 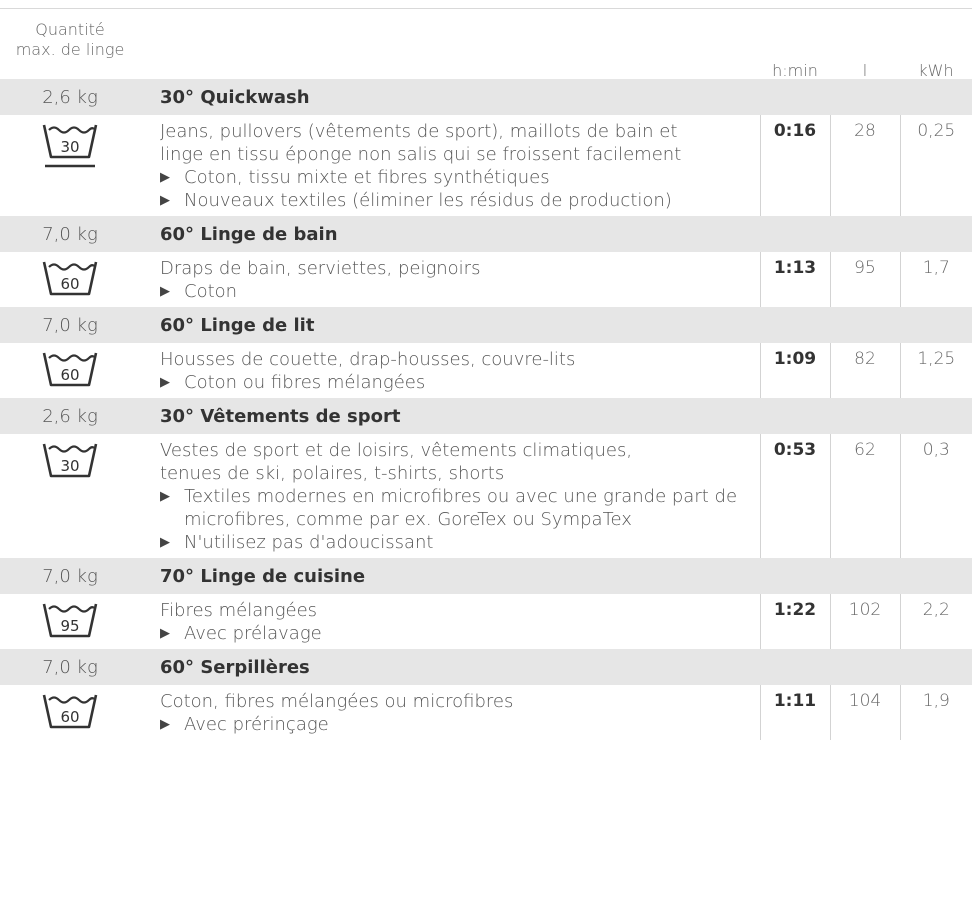 I want to click on program-bullet: ▶ Avec prérinçage, so click(x=455, y=724).